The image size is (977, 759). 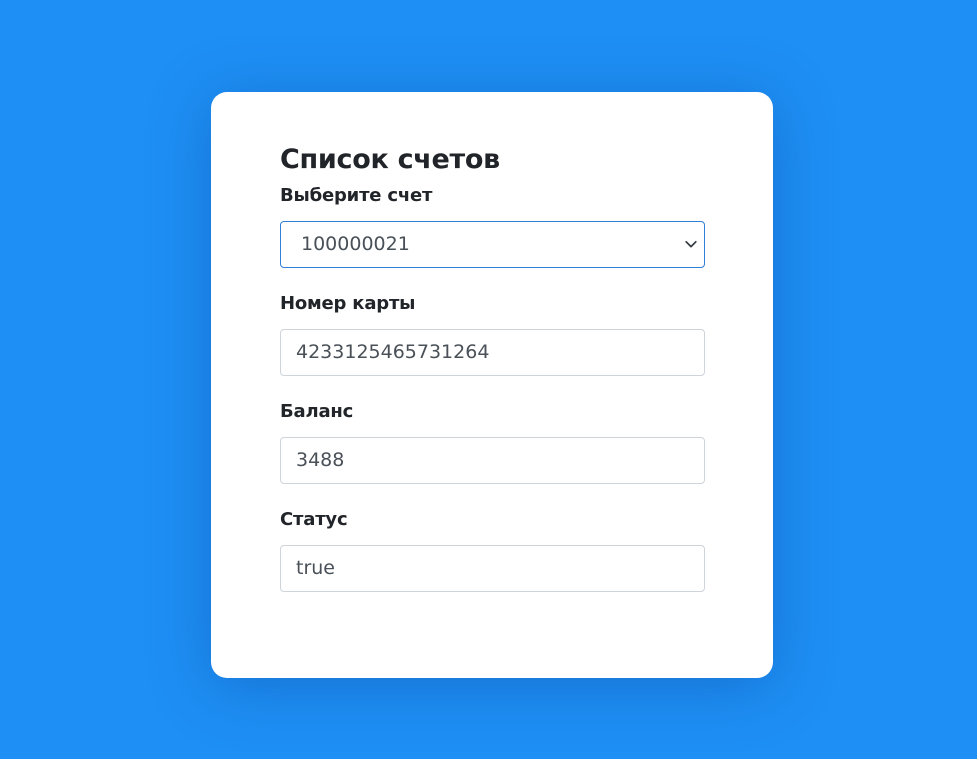 I want to click on status-field: true, so click(x=492, y=568).